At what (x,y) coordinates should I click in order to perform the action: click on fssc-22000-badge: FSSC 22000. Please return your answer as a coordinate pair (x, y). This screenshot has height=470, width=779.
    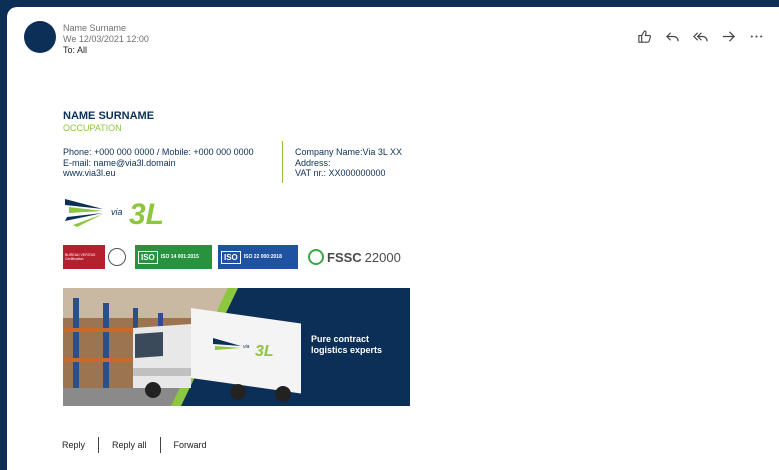
    Looking at the image, I should click on (354, 257).